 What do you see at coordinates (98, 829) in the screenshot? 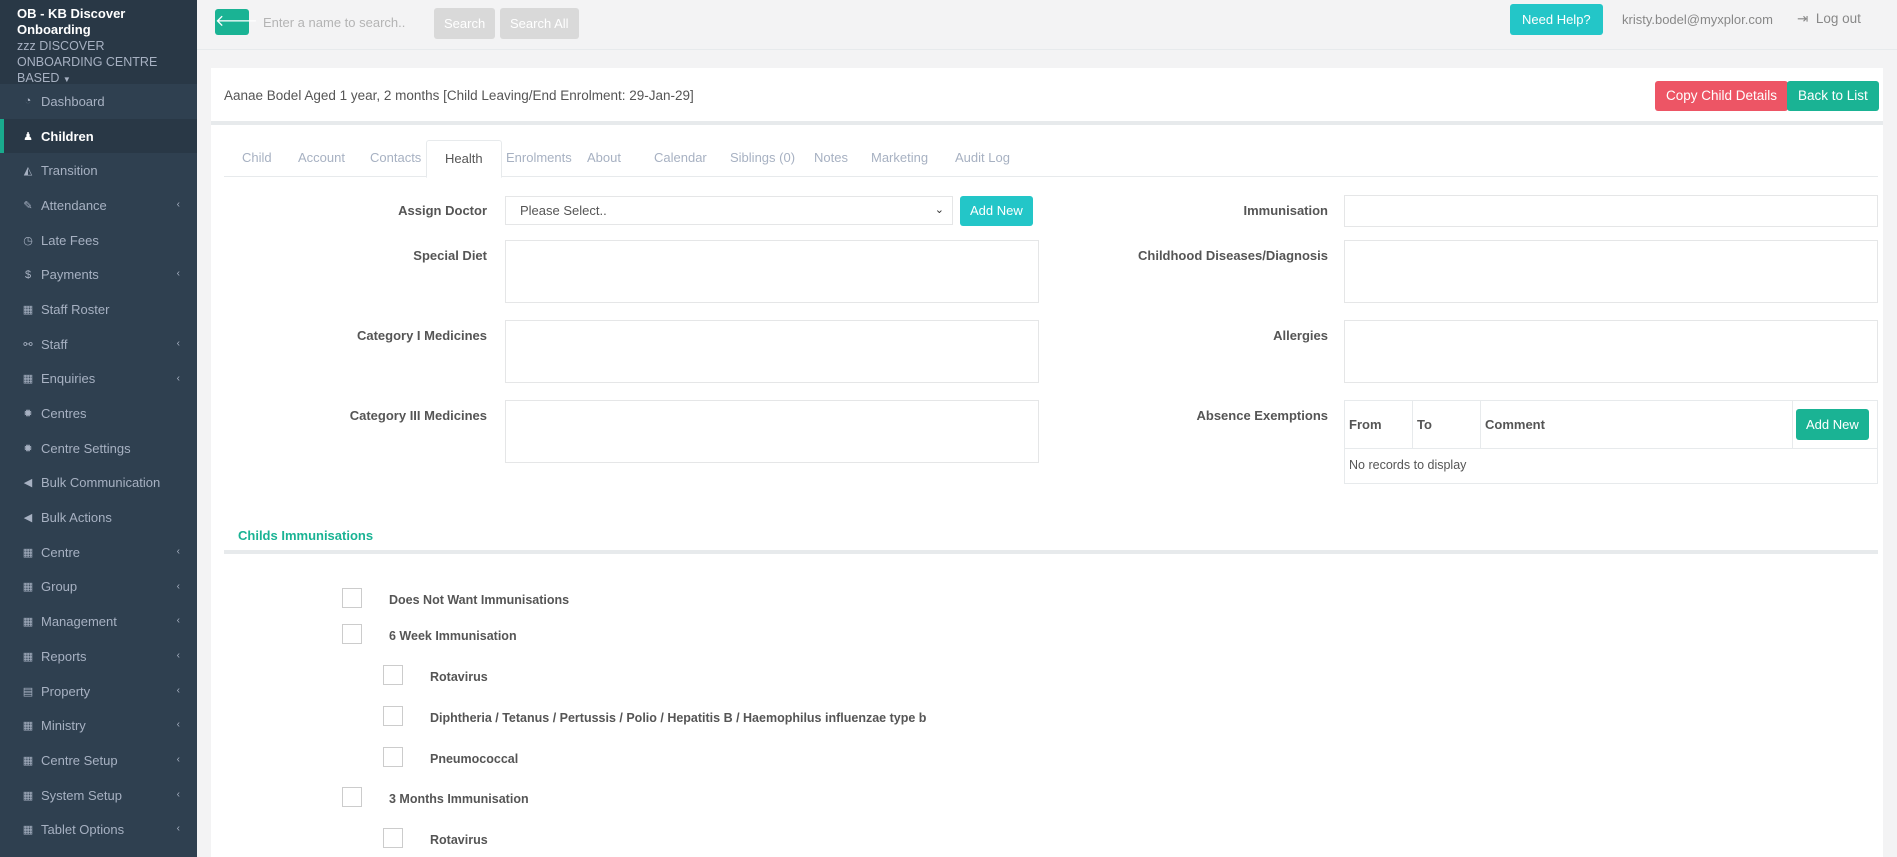
I see `sidebar-item-tablet-options: ▦ Tablet Options ‹` at bounding box center [98, 829].